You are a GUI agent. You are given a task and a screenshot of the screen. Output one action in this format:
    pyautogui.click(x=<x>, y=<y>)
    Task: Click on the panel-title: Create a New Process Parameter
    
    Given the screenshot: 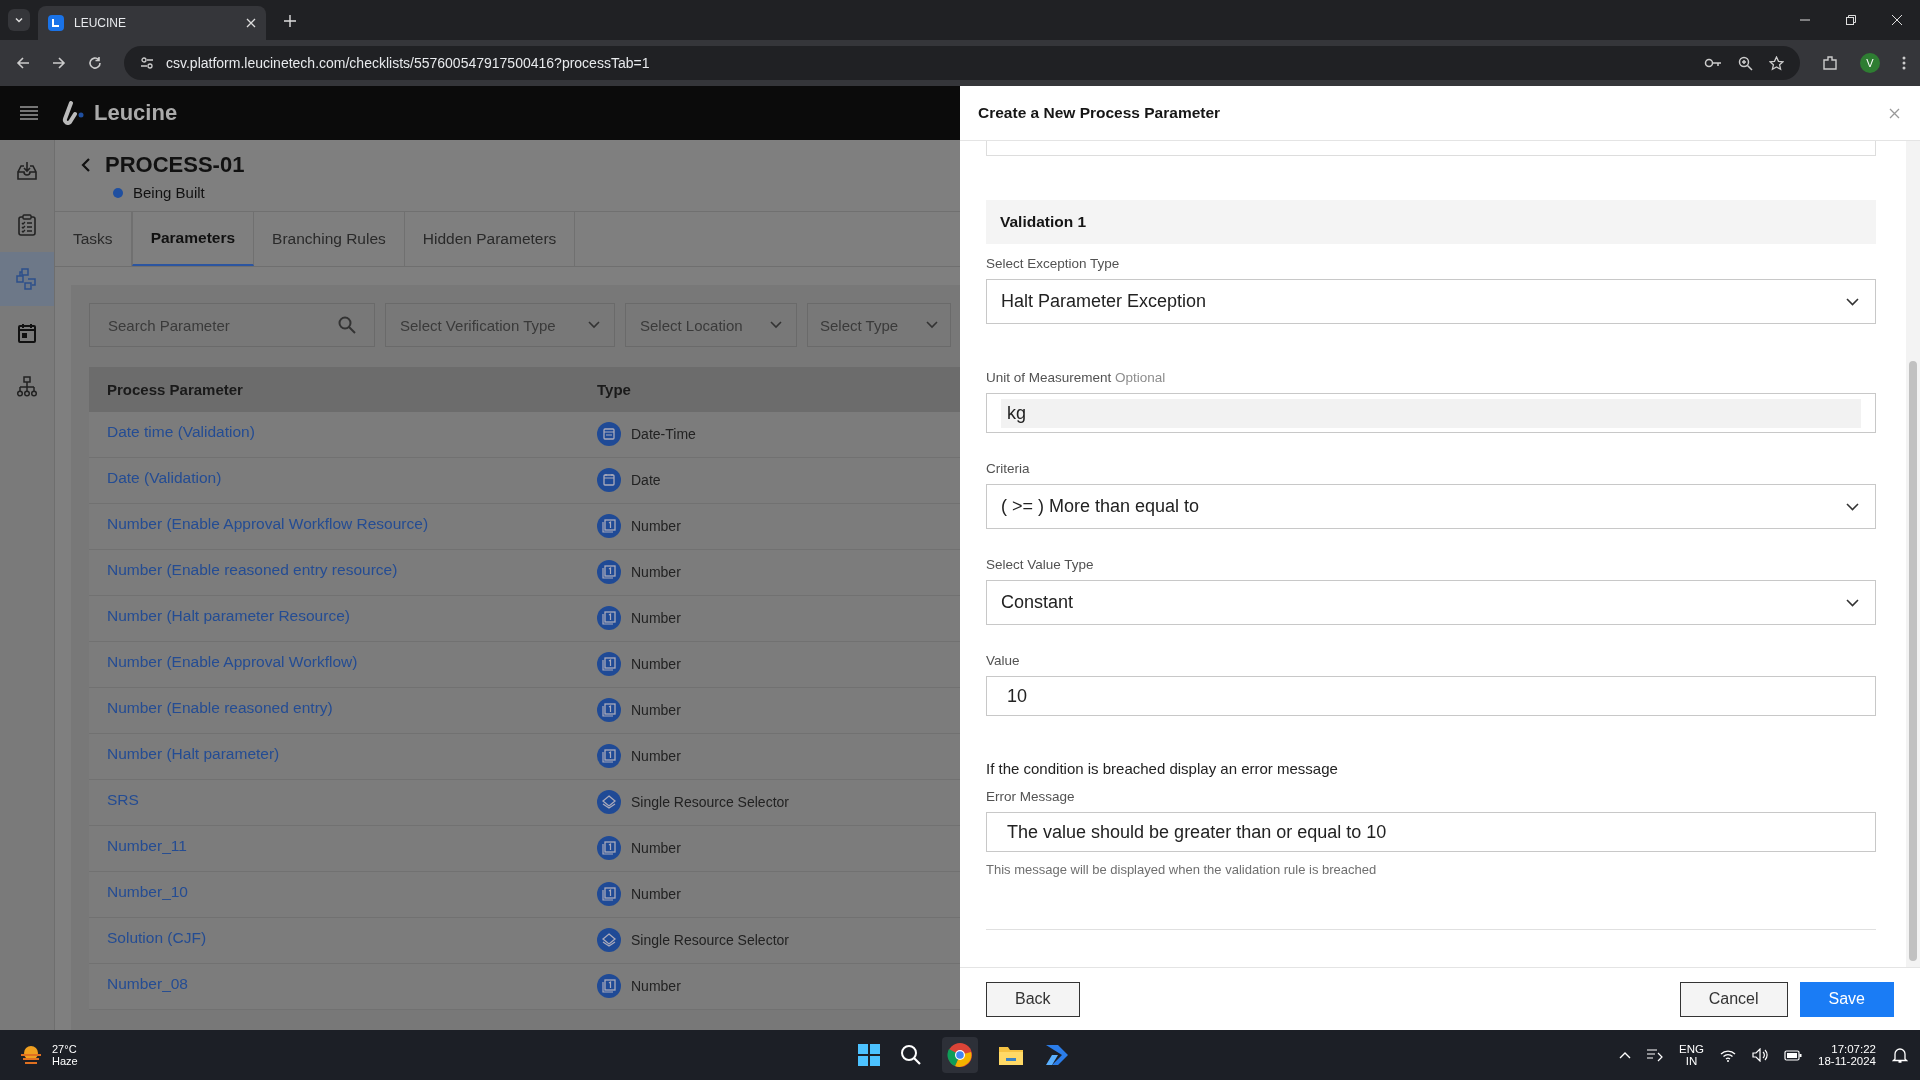 What is the action you would take?
    pyautogui.click(x=1099, y=113)
    